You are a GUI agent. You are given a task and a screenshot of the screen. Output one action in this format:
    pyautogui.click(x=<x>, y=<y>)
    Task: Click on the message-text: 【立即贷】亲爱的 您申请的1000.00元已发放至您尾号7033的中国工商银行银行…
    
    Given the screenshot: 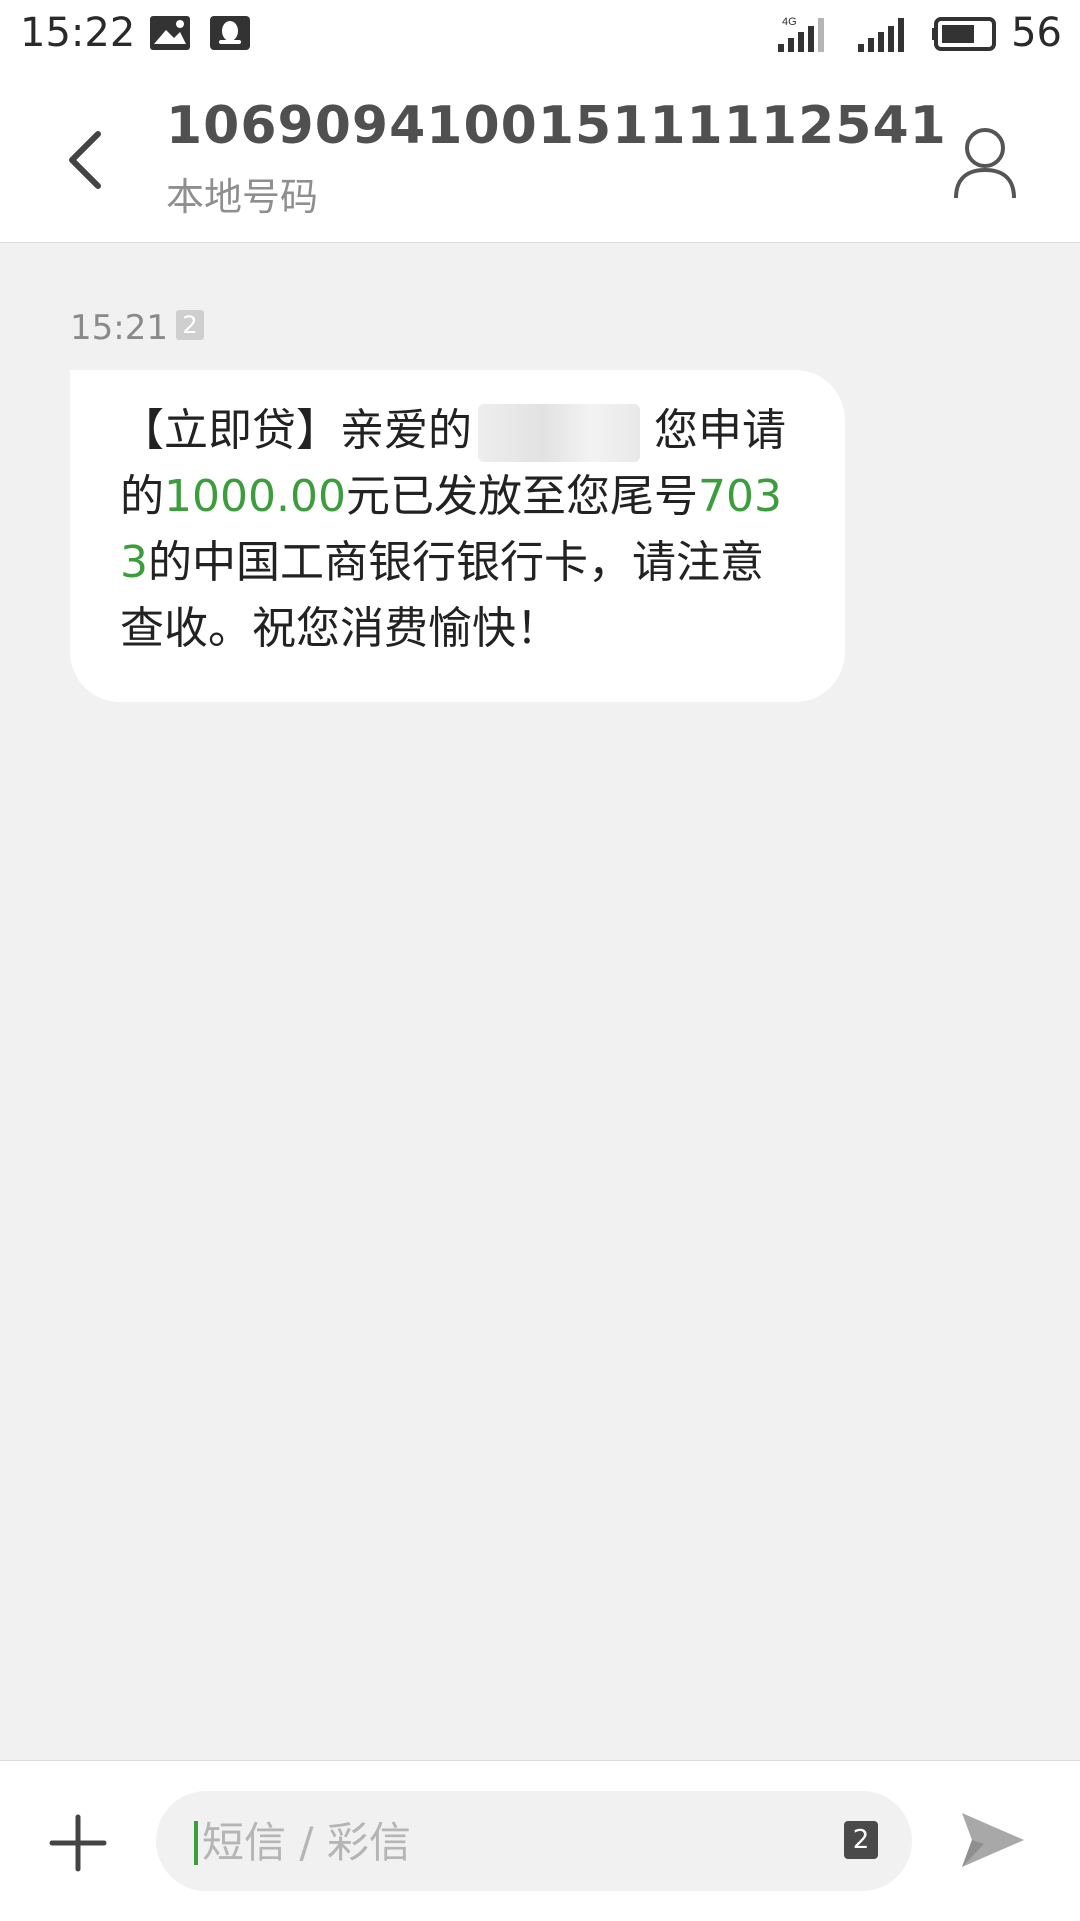 What is the action you would take?
    pyautogui.click(x=462, y=530)
    